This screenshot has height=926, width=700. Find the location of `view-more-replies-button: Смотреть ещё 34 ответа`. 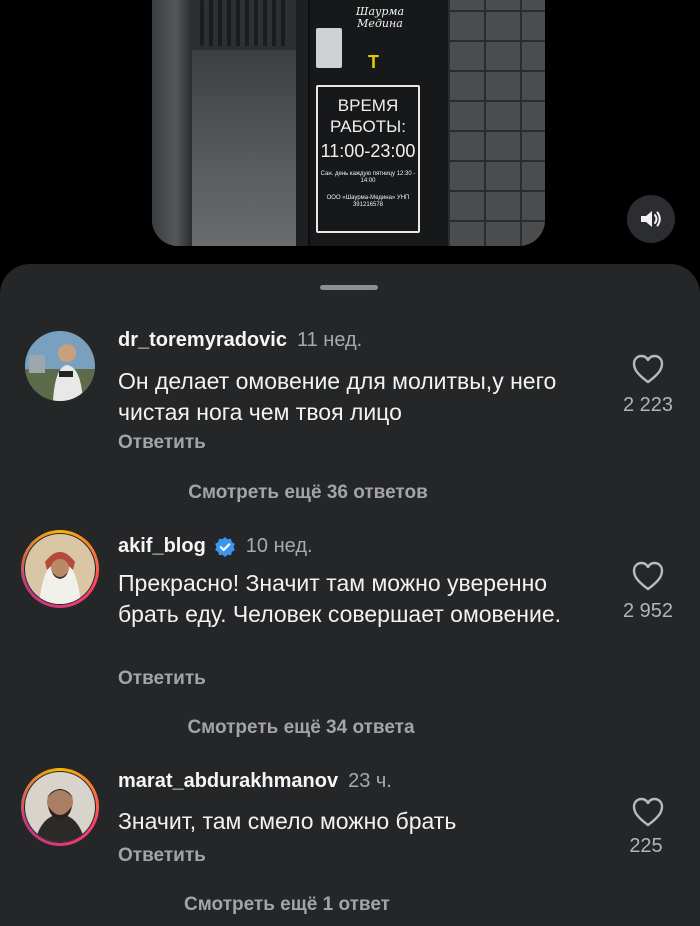

view-more-replies-button: Смотреть ещё 34 ответа is located at coordinates (325, 728).